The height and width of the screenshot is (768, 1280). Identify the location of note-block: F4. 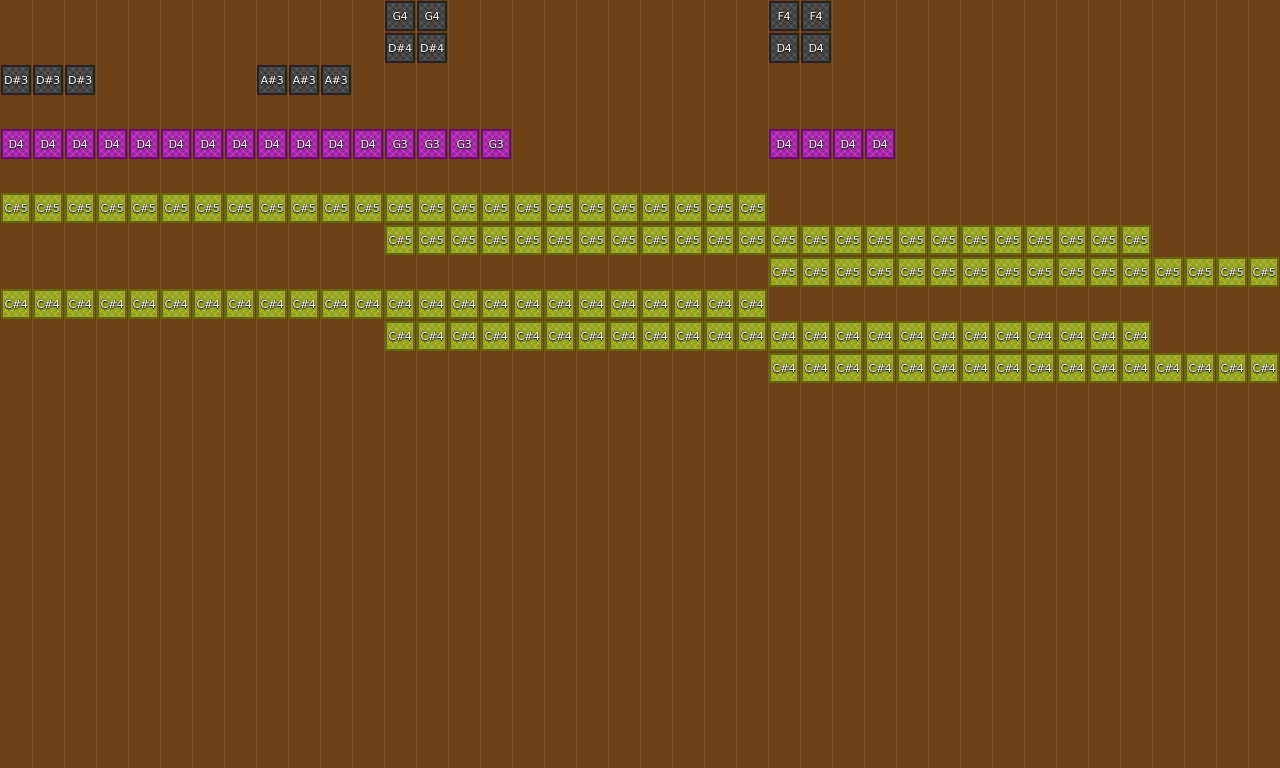
(816, 16).